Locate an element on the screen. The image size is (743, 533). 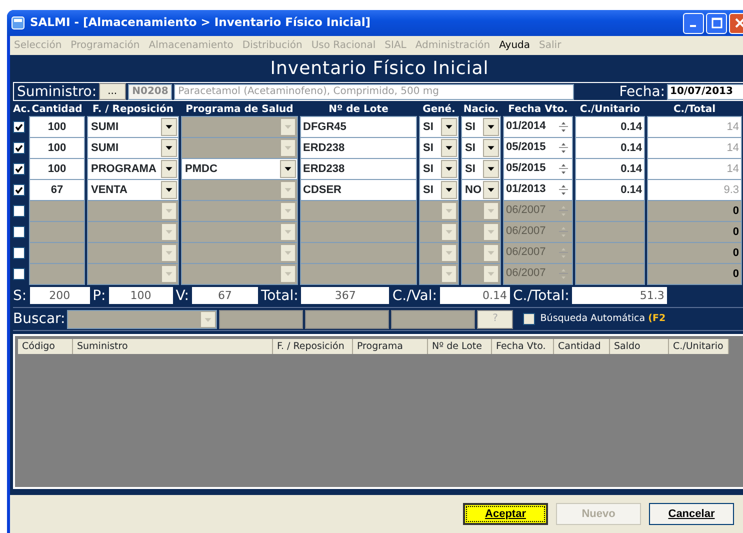
maximize-icon is located at coordinates (716, 23).